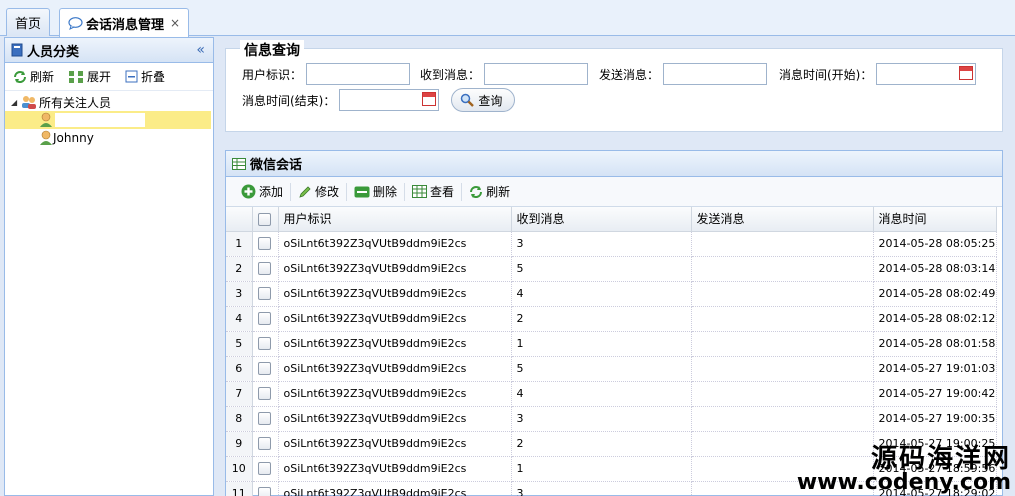 This screenshot has width=1015, height=496. What do you see at coordinates (467, 100) in the screenshot?
I see `magnifier-icon` at bounding box center [467, 100].